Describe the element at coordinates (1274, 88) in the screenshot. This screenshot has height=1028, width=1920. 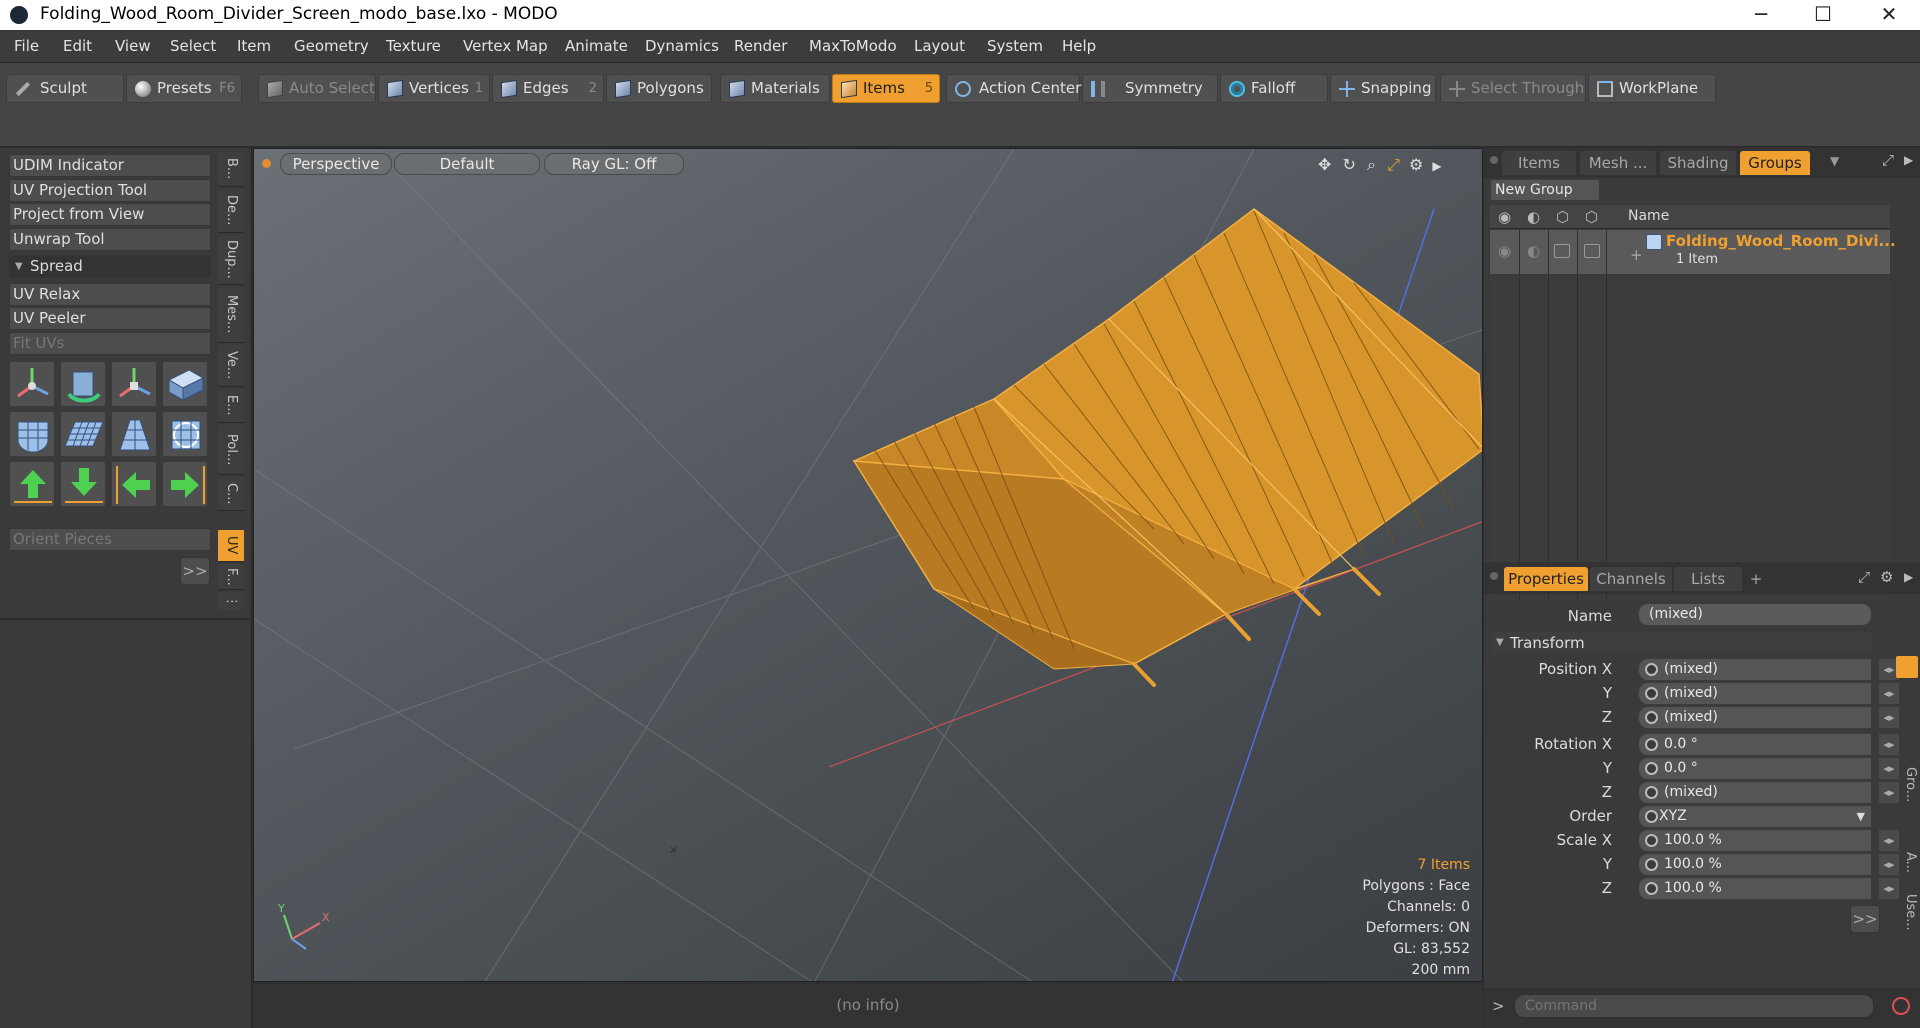
I see `falloff-button: Falloff` at that location.